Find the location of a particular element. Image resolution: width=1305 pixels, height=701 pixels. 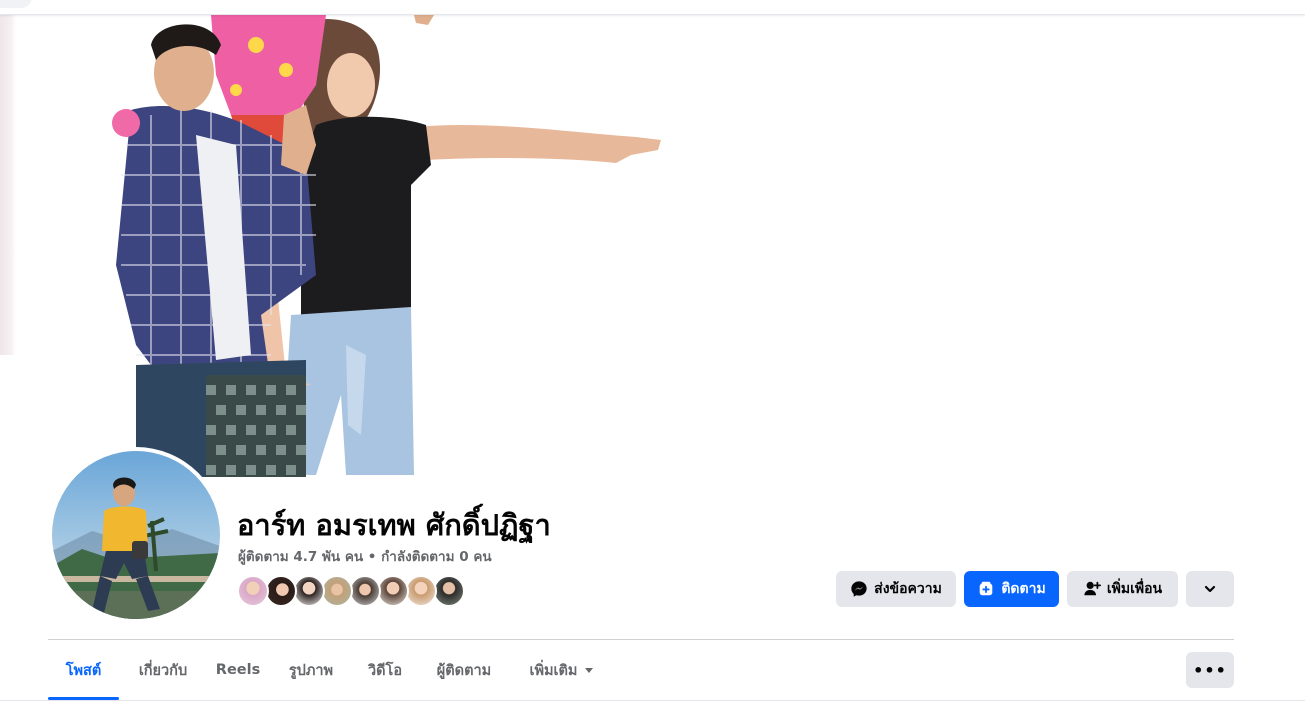

chevron-down-icon is located at coordinates (1210, 589).